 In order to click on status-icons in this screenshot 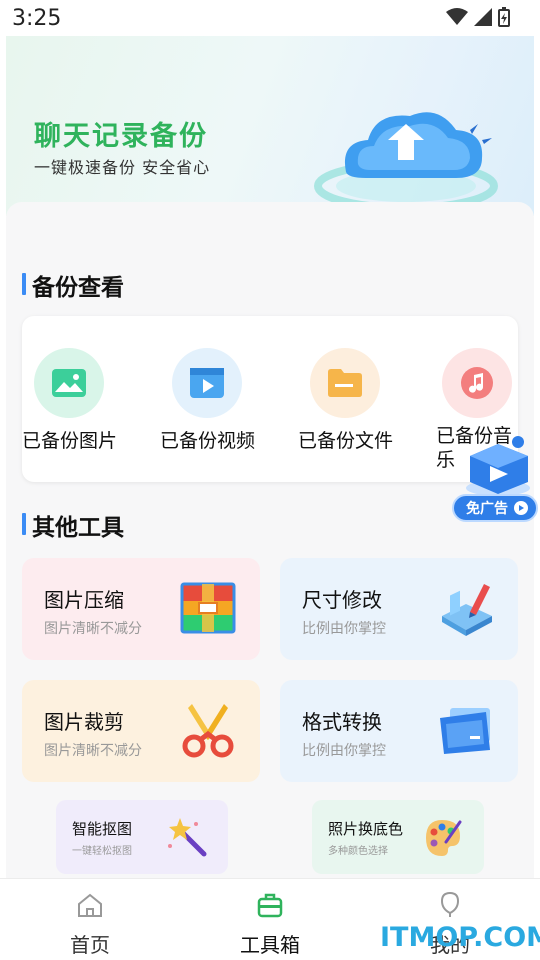, I will do `click(478, 17)`.